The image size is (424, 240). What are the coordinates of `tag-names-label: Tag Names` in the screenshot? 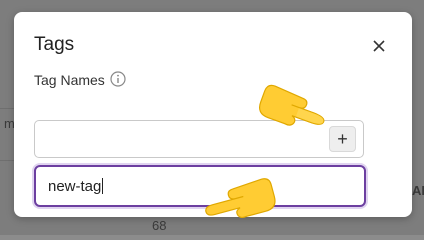 It's located at (69, 80).